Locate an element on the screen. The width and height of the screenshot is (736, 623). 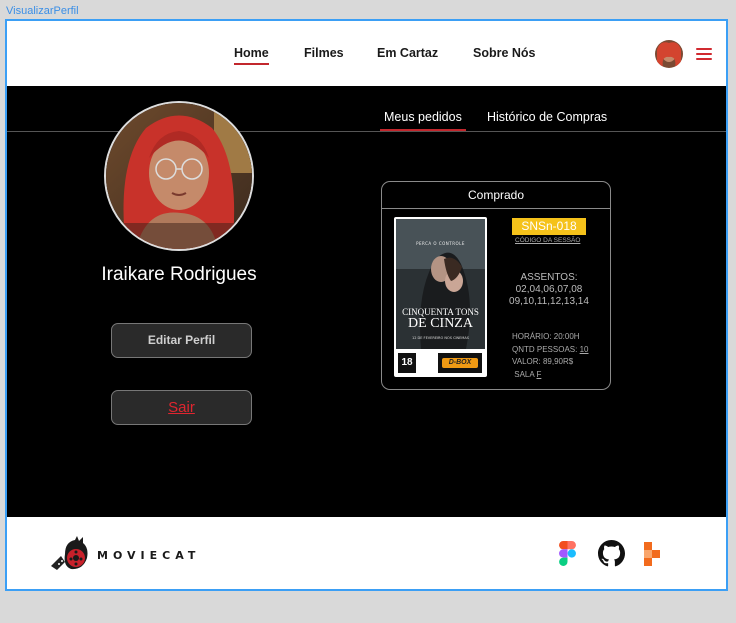
moviecat-logo: MOVIECAT is located at coordinates (127, 555).